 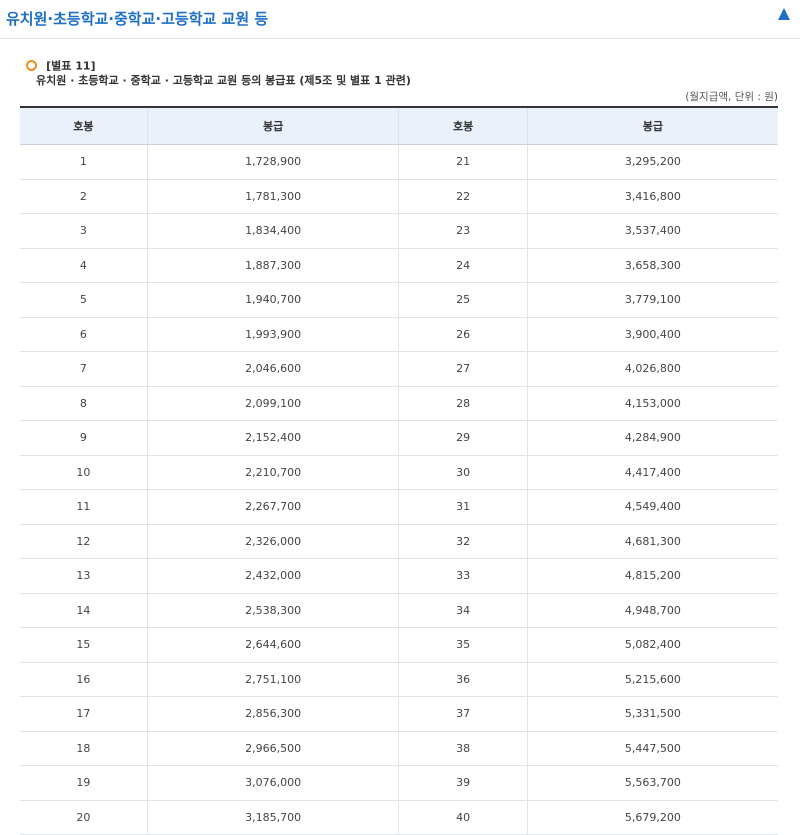 I want to click on table-row: 3 1,834,400 23 3,537,400, so click(x=399, y=231).